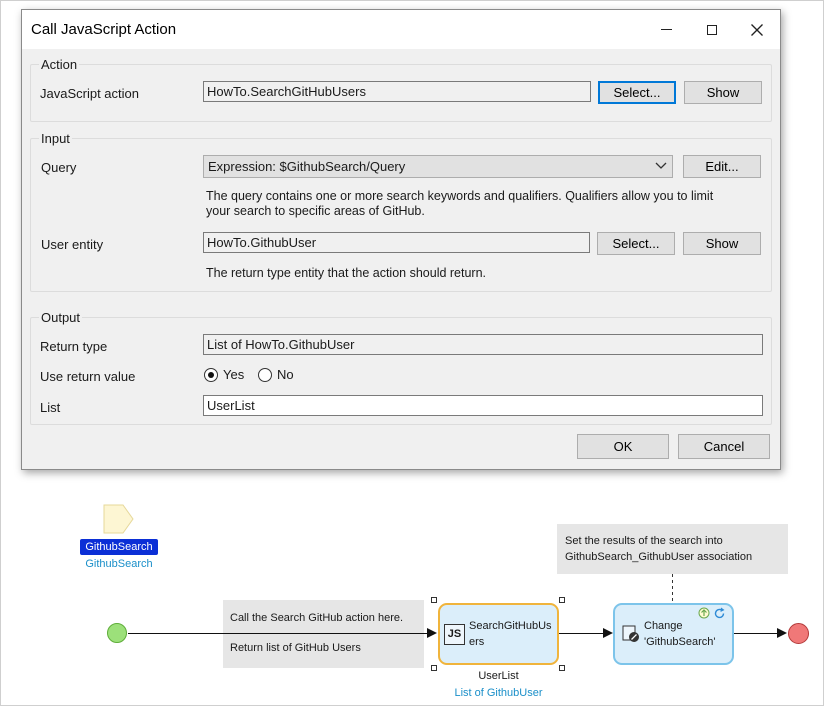 Image resolution: width=824 pixels, height=706 pixels. I want to click on no-radio, so click(265, 375).